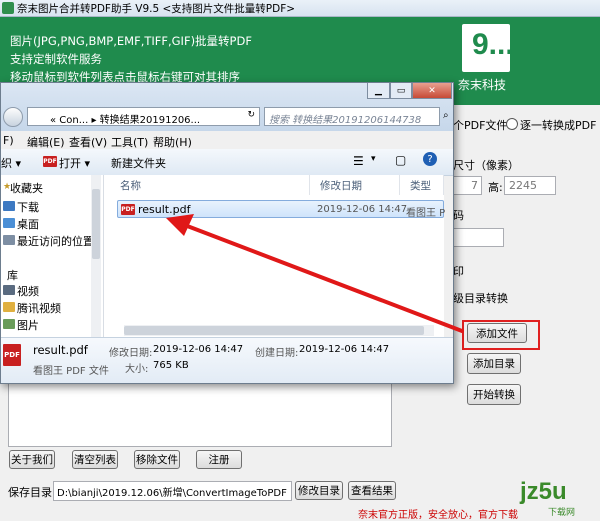  Describe the element at coordinates (322, 277) in the screenshot. I see `arrow-shaft` at that location.